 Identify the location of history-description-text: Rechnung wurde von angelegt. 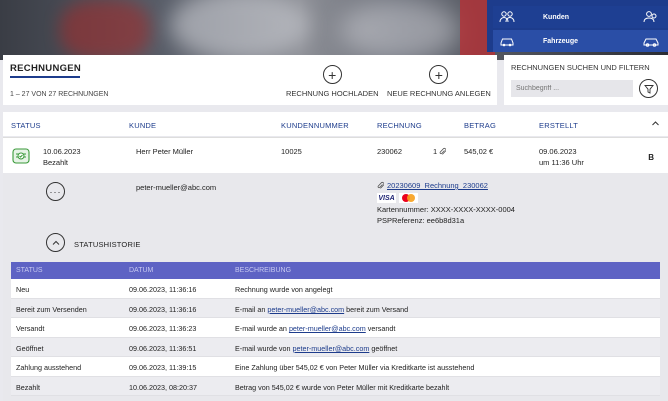
(284, 289).